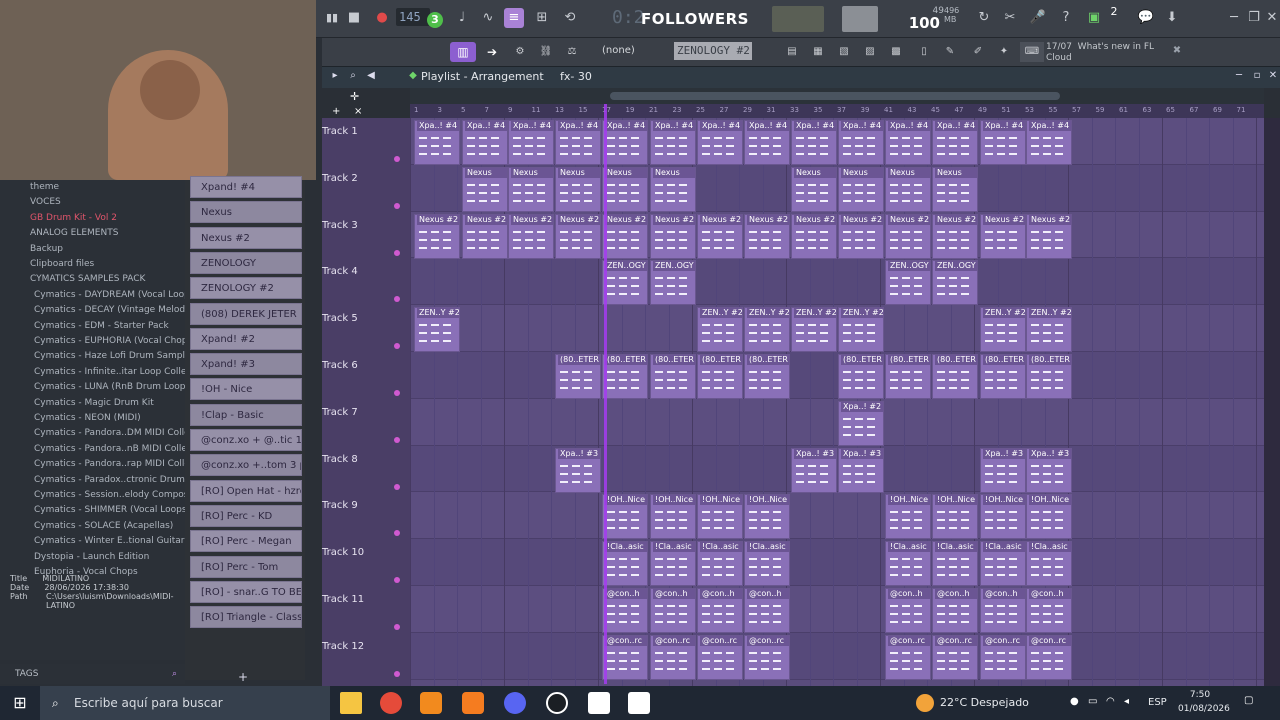 The height and width of the screenshot is (720, 1280). I want to click on obs-icon, so click(557, 703).